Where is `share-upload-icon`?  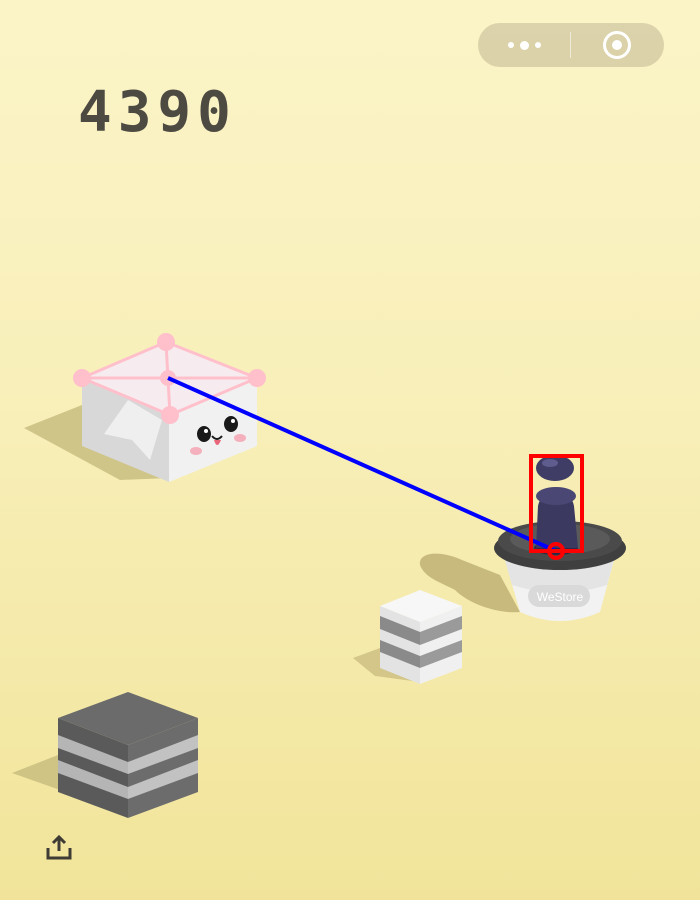 share-upload-icon is located at coordinates (59, 847).